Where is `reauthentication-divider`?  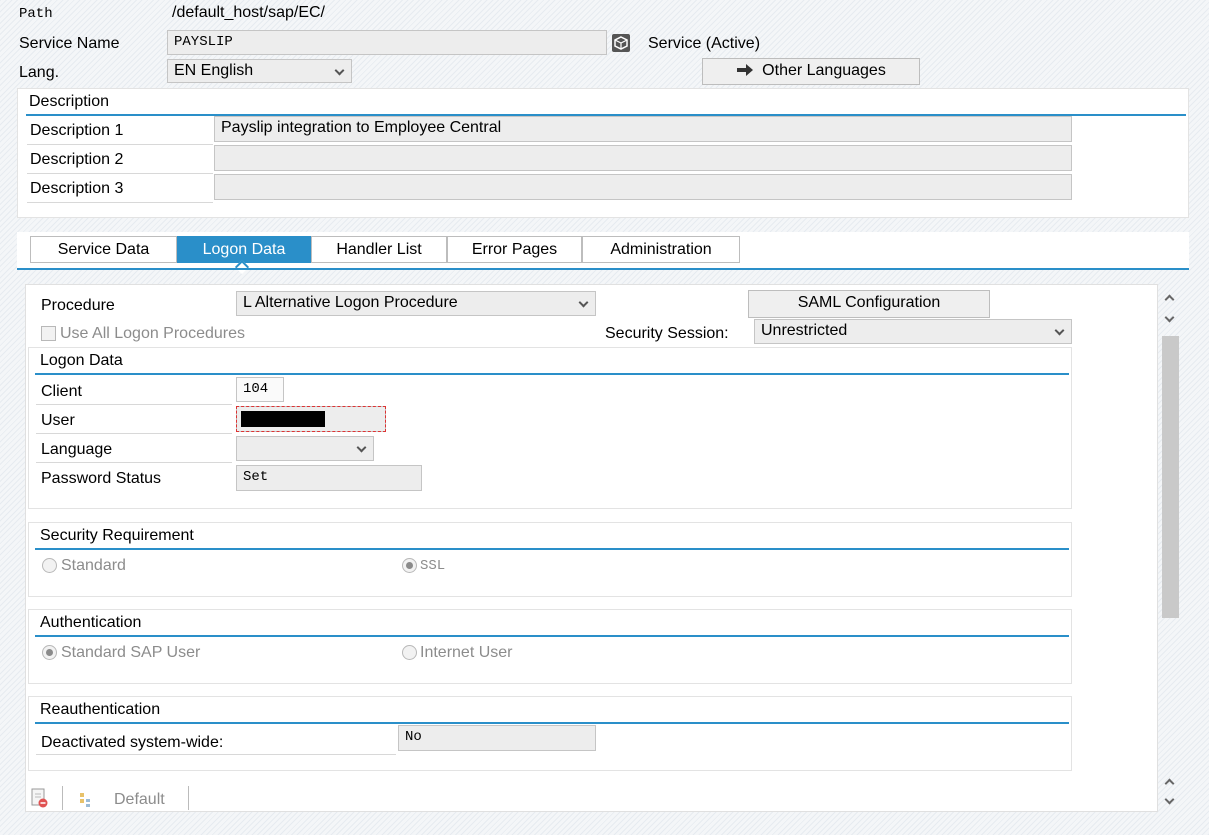
reauthentication-divider is located at coordinates (552, 723).